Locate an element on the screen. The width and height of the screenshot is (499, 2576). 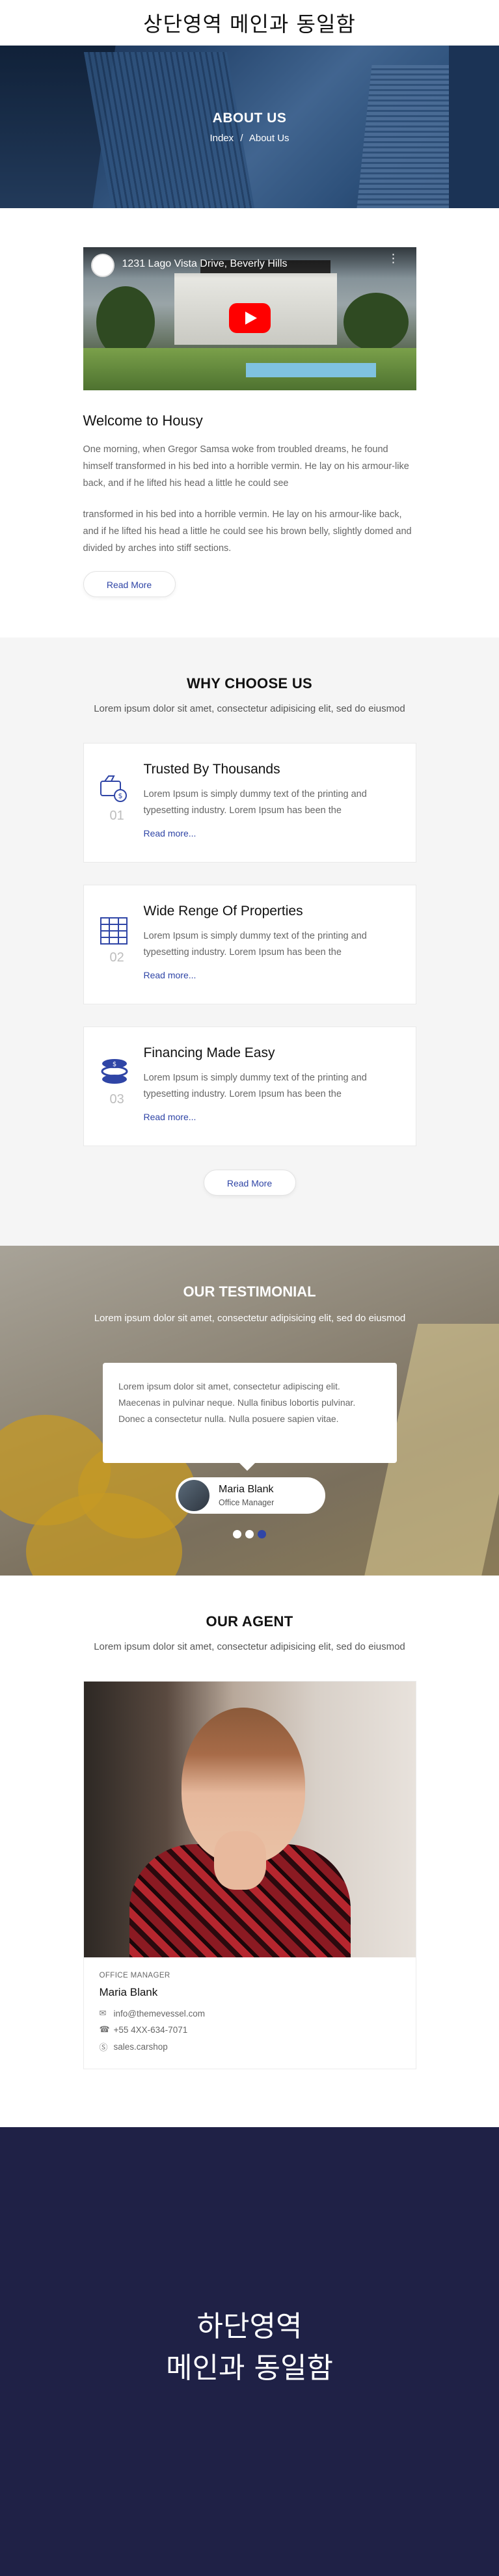
feature-title: Wide Renge Of Properties is located at coordinates (223, 911).